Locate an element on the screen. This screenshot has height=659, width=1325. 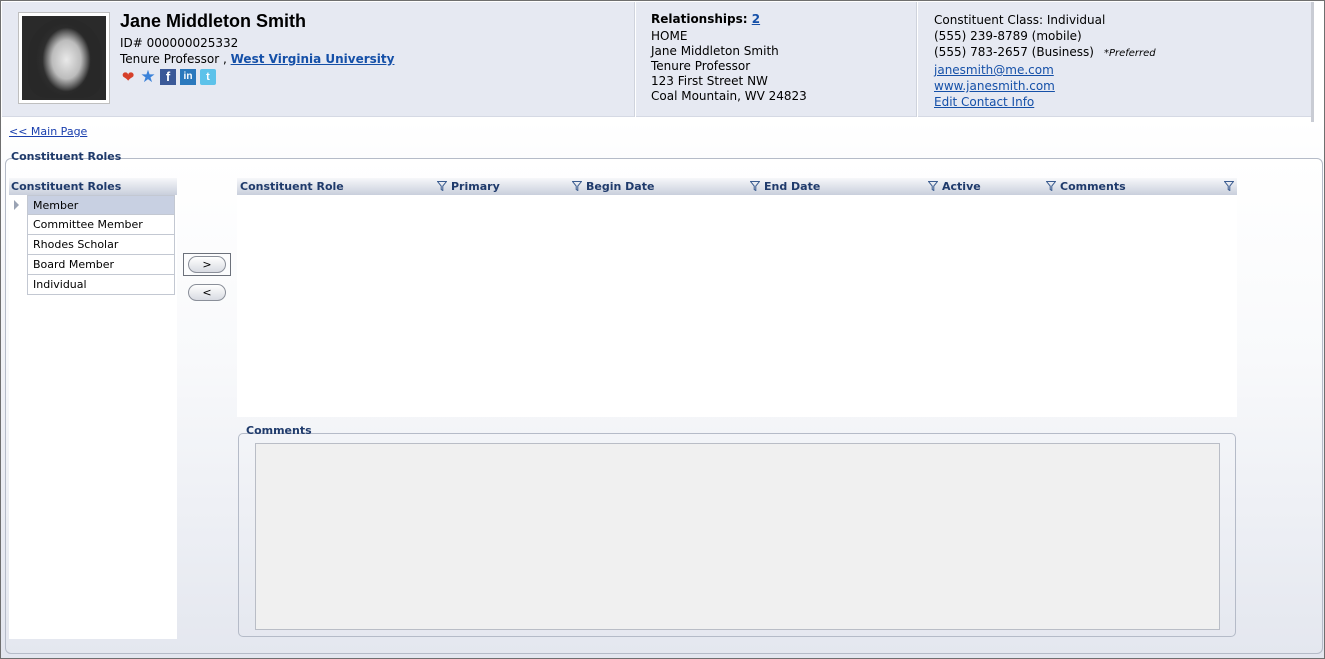
roles-list-header: Constituent Roles is located at coordinates (93, 186).